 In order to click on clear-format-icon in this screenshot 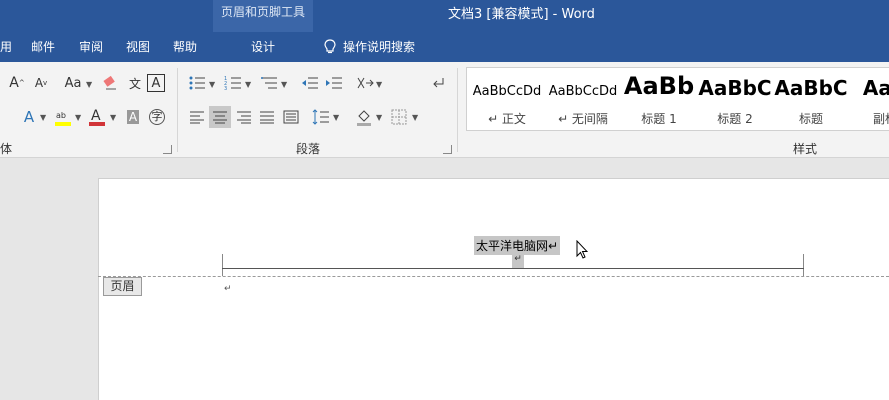, I will do `click(111, 83)`.